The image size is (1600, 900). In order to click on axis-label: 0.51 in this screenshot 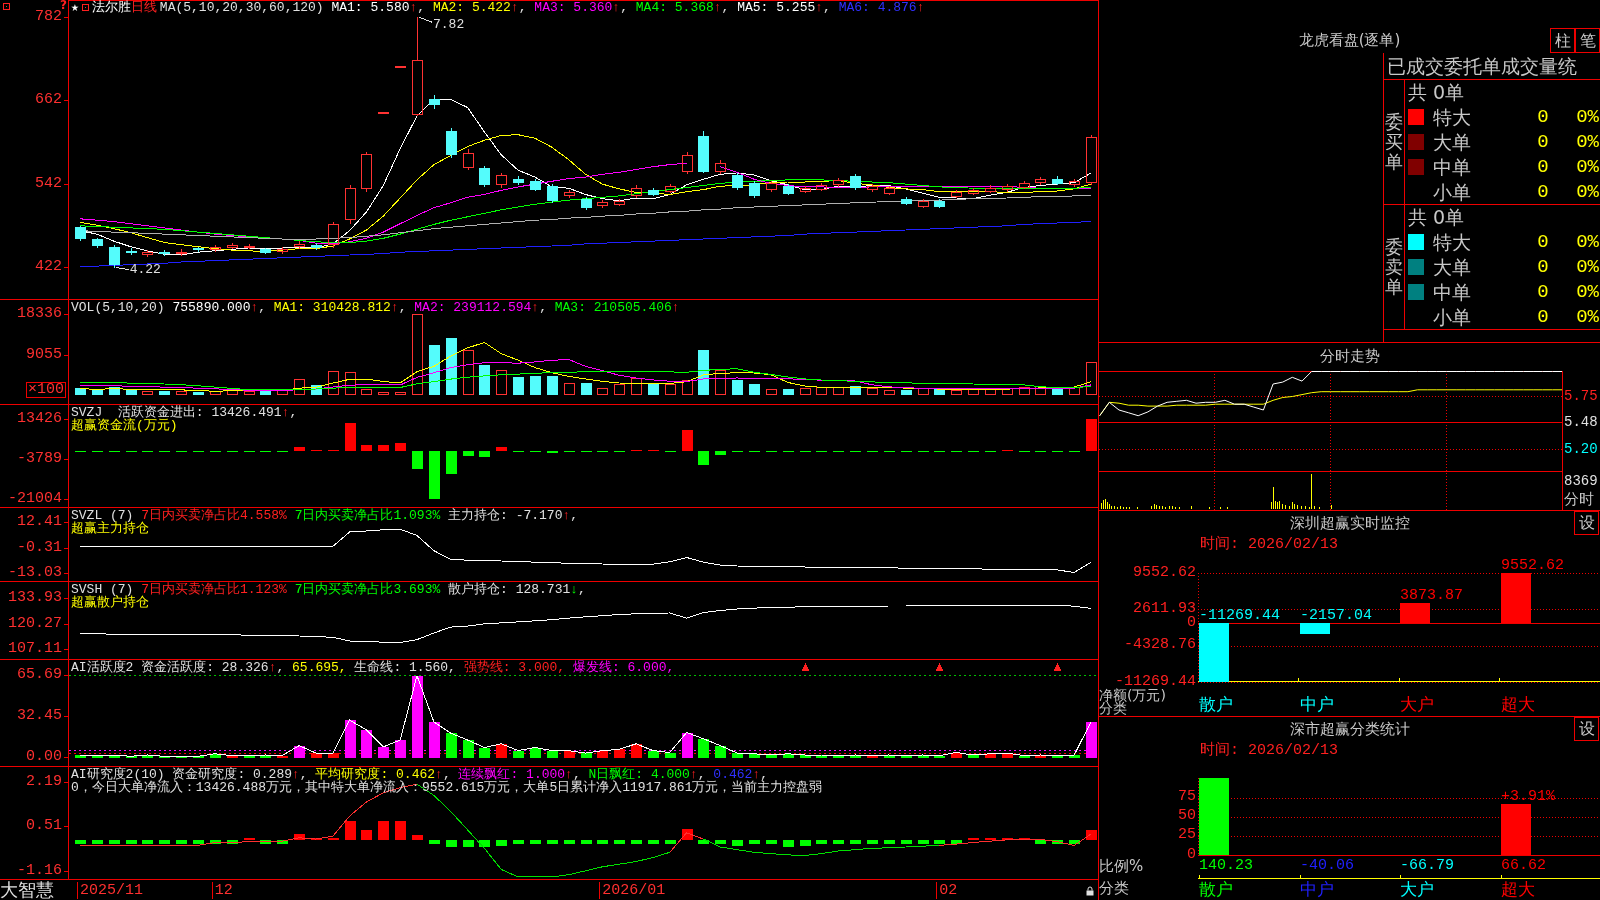, I will do `click(44, 826)`.